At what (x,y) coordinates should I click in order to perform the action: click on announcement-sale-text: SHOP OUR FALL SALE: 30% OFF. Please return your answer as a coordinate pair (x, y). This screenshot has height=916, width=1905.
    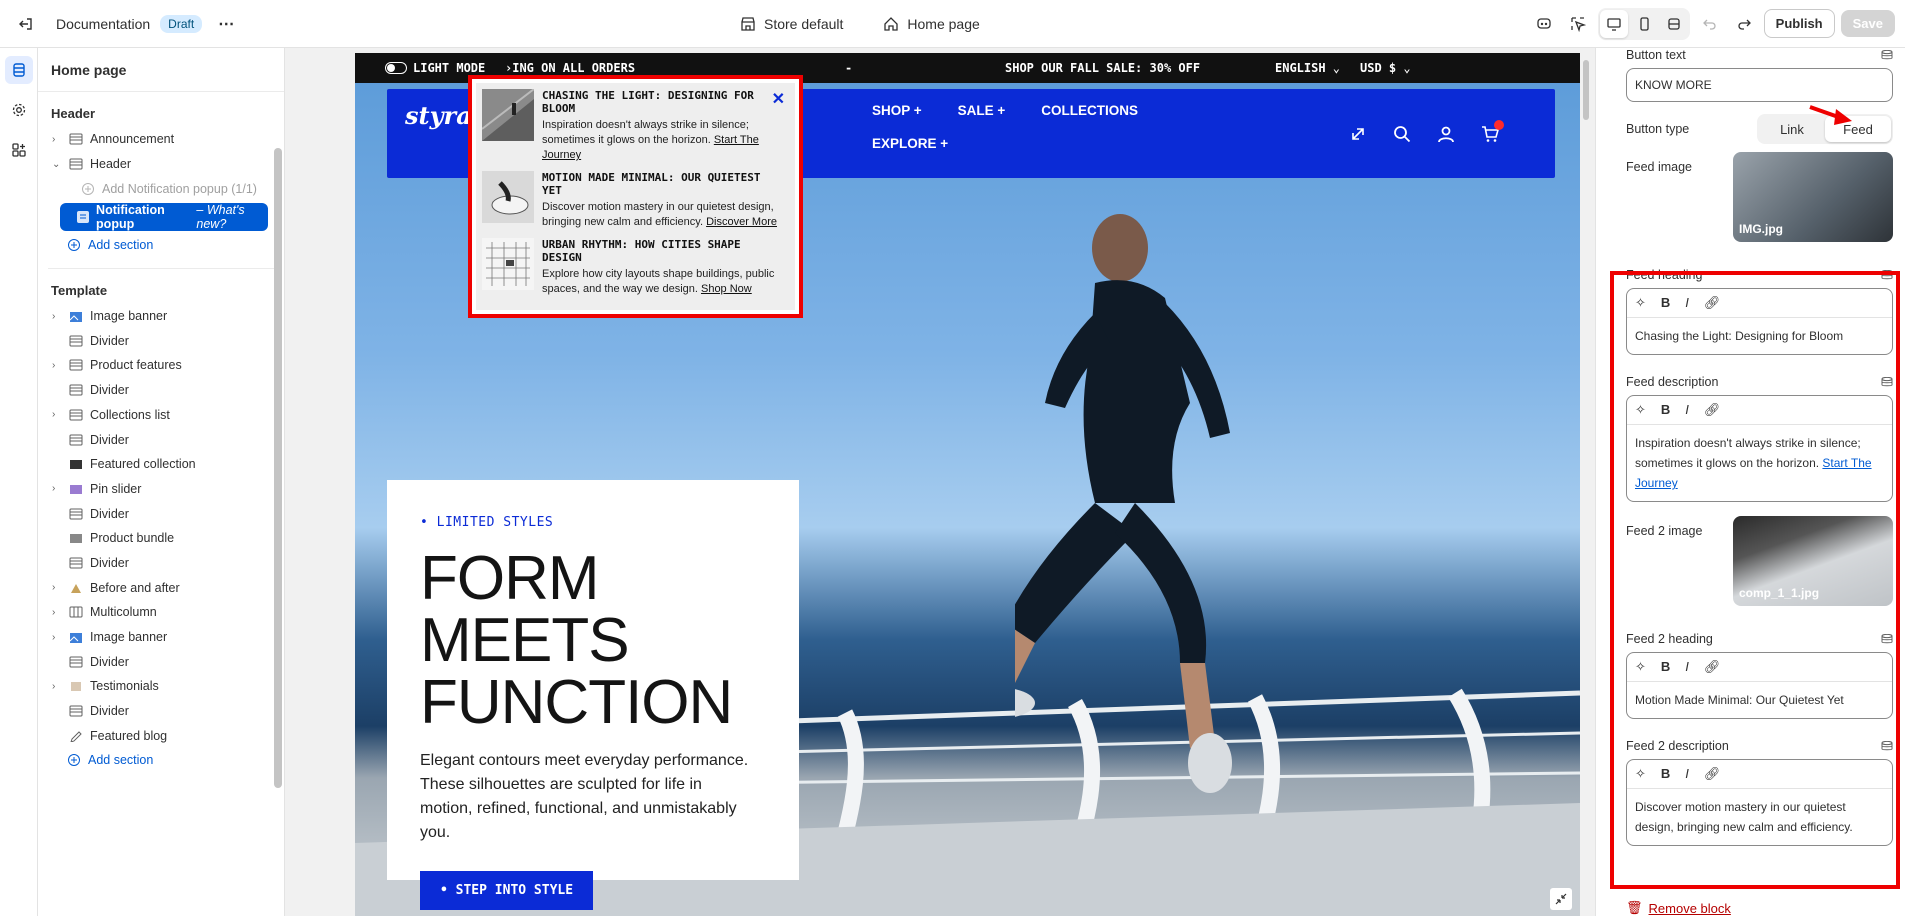
    Looking at the image, I should click on (1140, 68).